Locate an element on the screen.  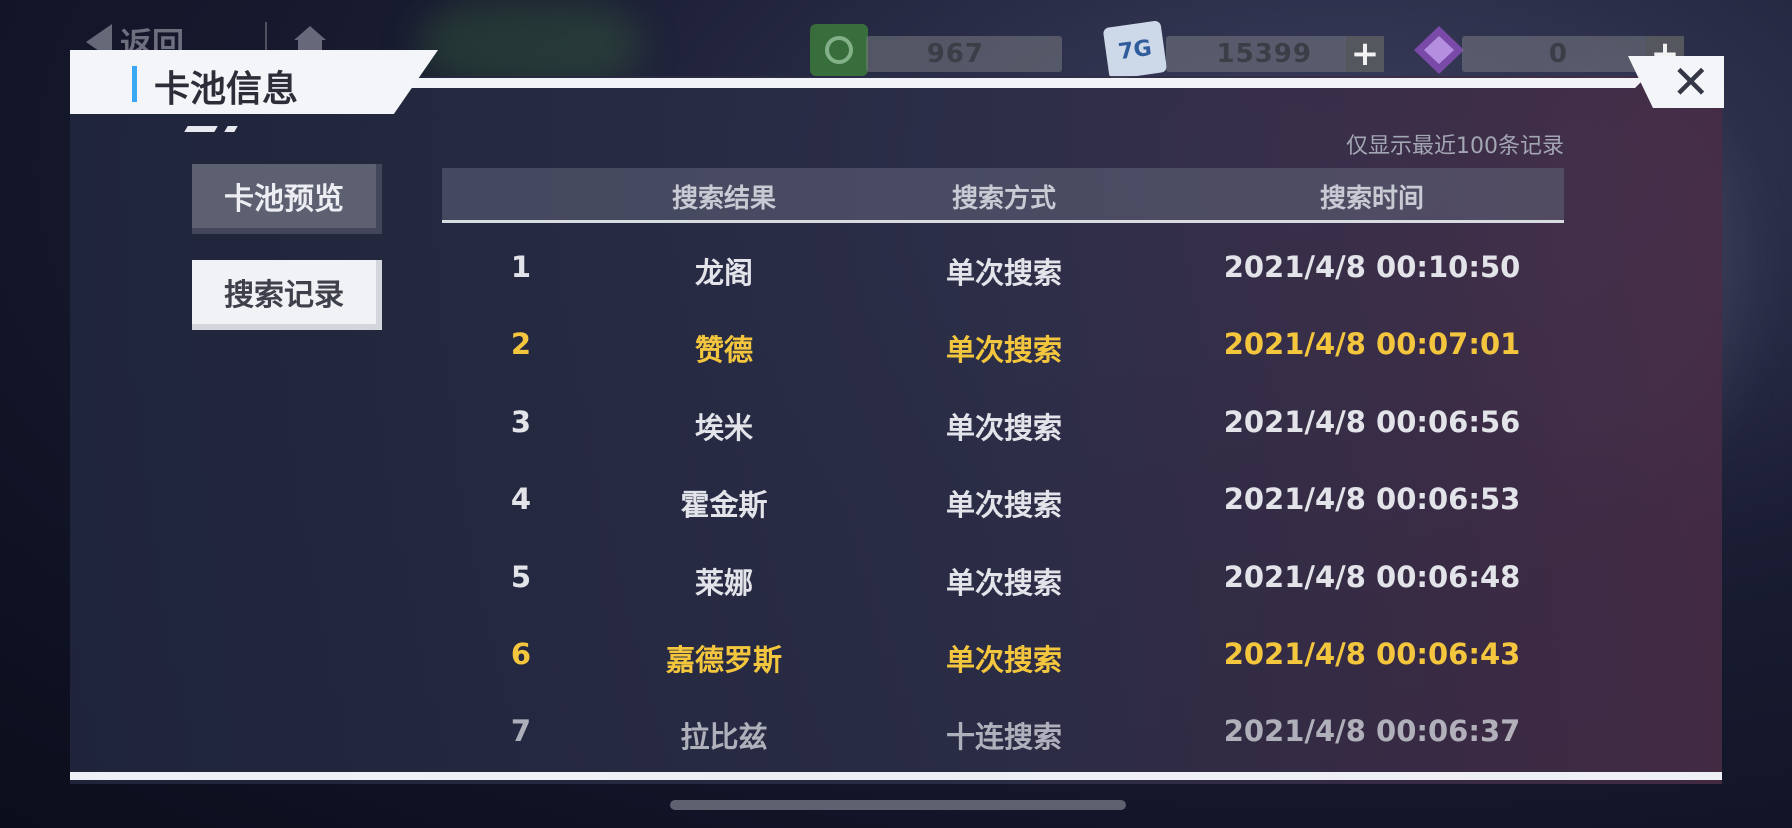
panel-title: 卡池信息 is located at coordinates (226, 89).